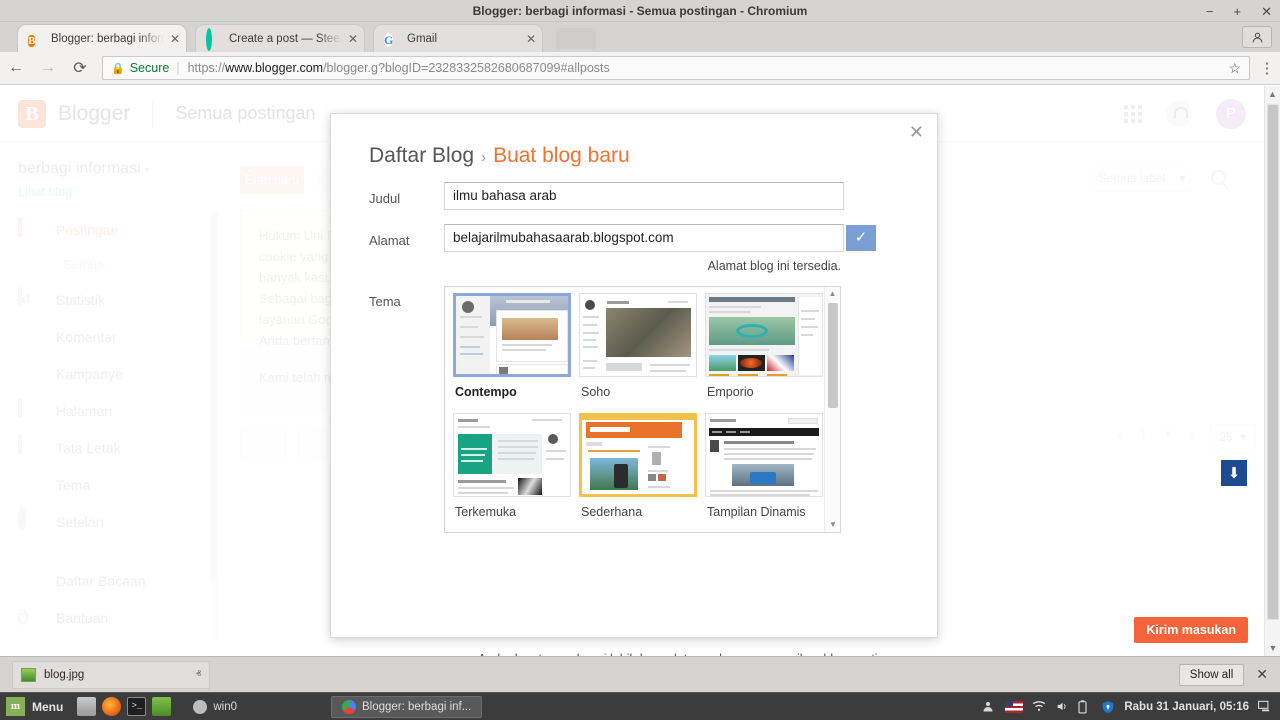  Describe the element at coordinates (1267, 68) in the screenshot. I see `chrome-menu-icon: ⋮` at that location.